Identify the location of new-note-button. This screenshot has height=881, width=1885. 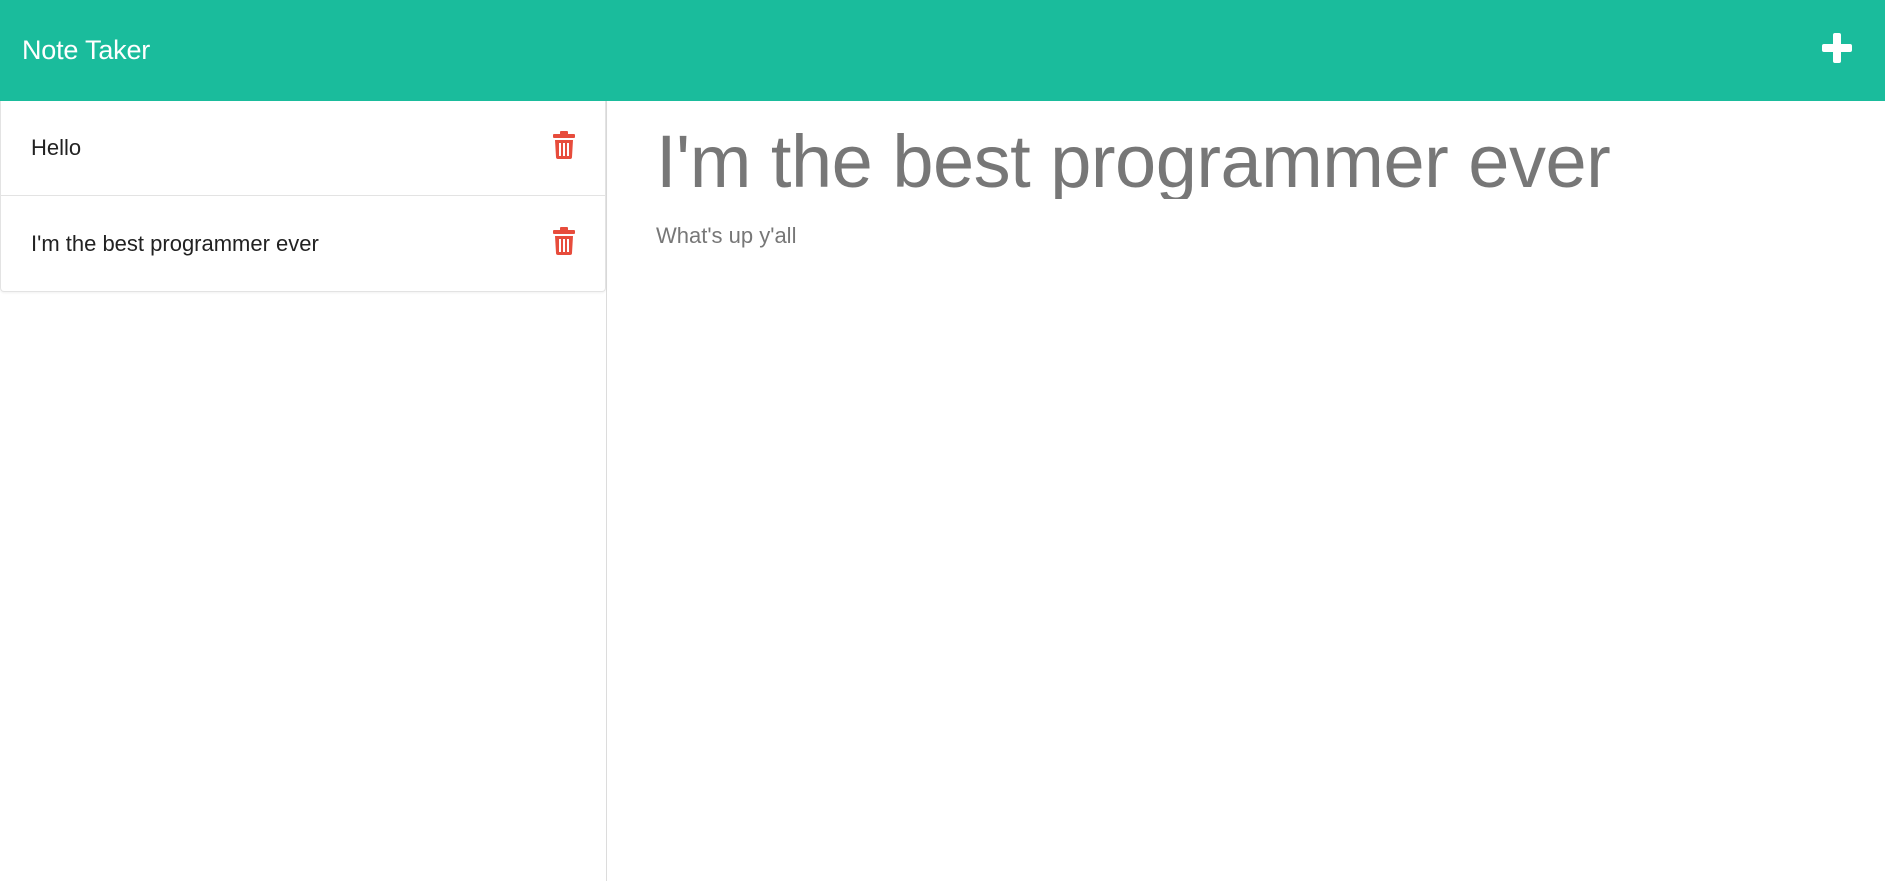
(1837, 48).